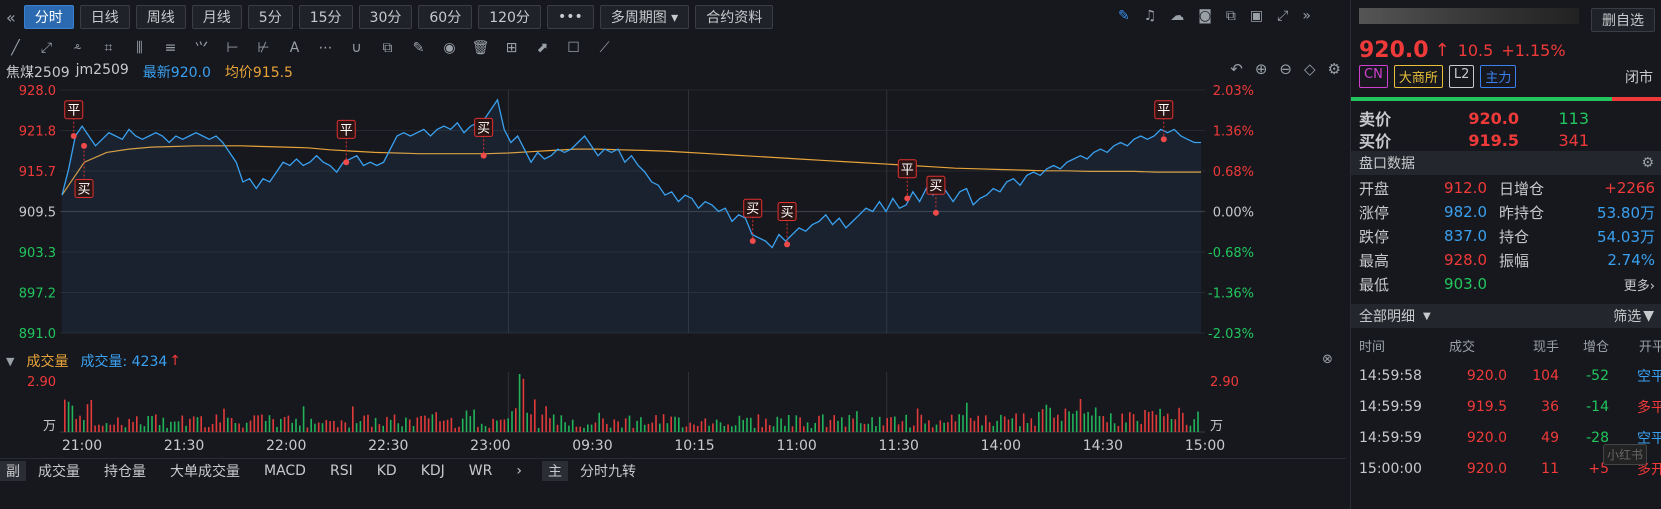 Image resolution: width=1661 pixels, height=509 pixels. Describe the element at coordinates (84, 145) in the screenshot. I see `trade-marker-dot` at that location.